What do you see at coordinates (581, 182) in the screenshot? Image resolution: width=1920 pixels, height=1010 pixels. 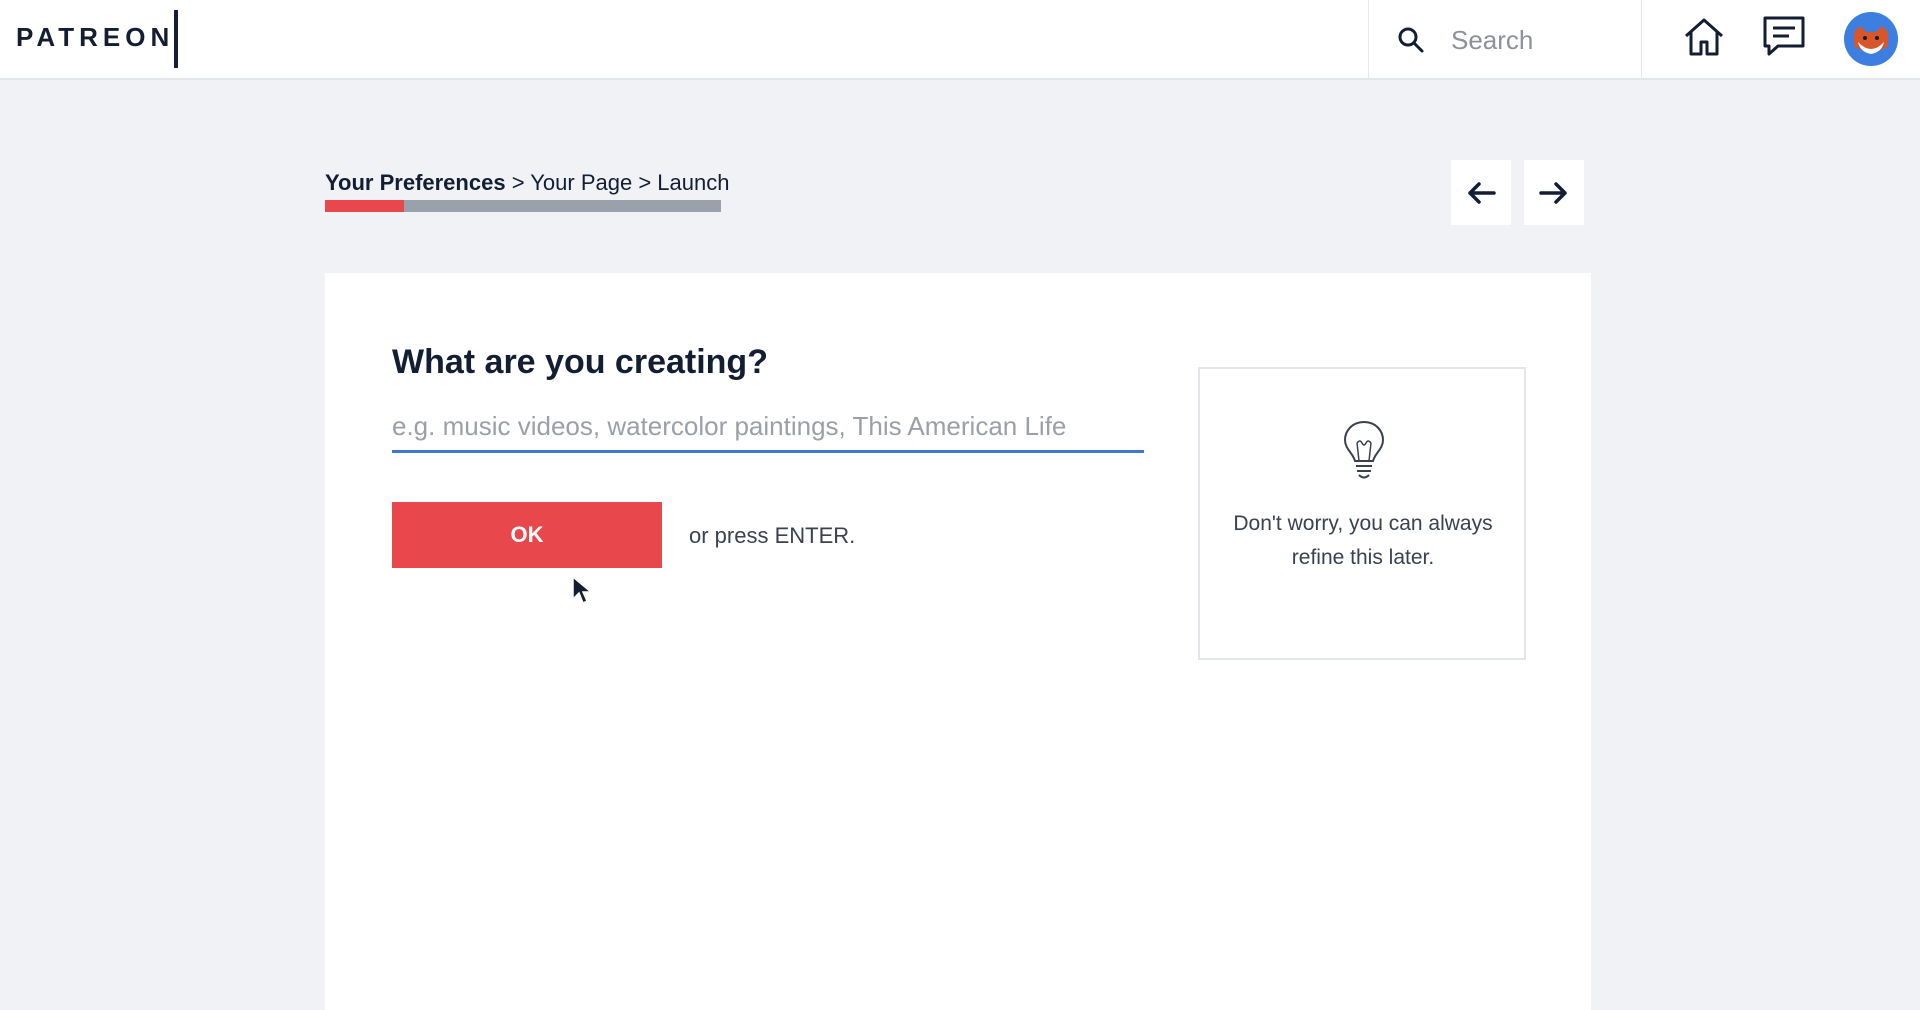 I see `breadcrumb-step-page: Your Page` at bounding box center [581, 182].